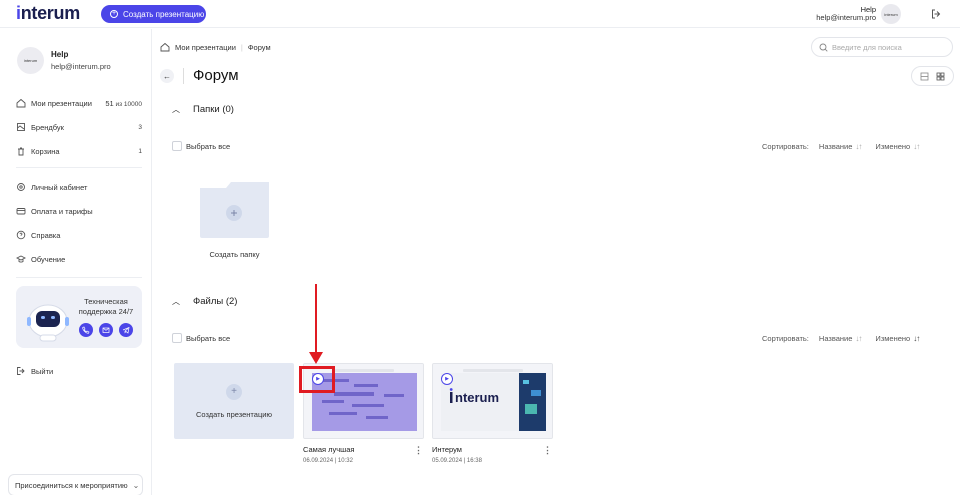  Describe the element at coordinates (201, 146) in the screenshot. I see `folders-select-all: Выбрать все` at that location.